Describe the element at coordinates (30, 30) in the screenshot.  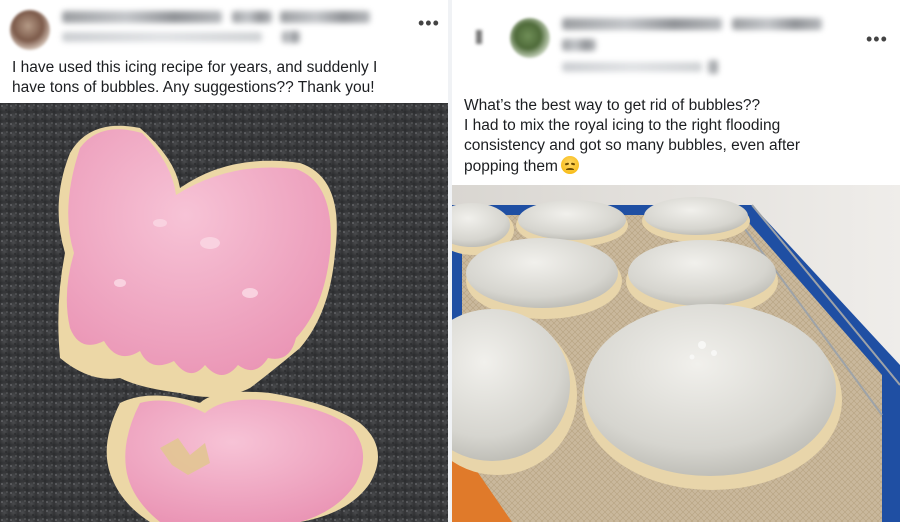
I see `left-post-avatar` at that location.